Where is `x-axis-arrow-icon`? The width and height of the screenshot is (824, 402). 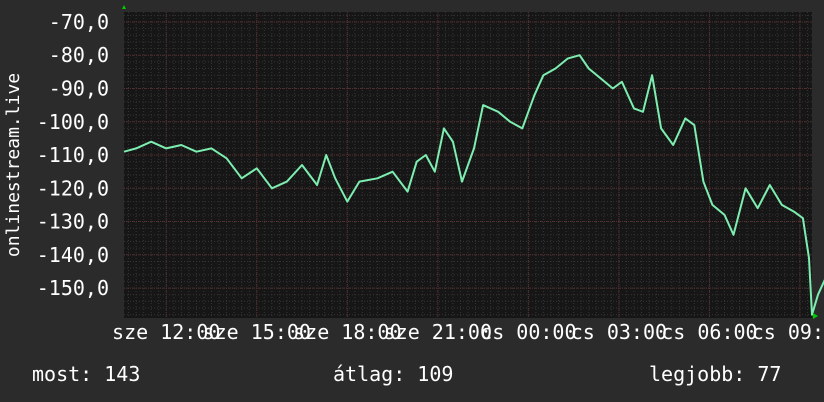 x-axis-arrow-icon is located at coordinates (815, 316).